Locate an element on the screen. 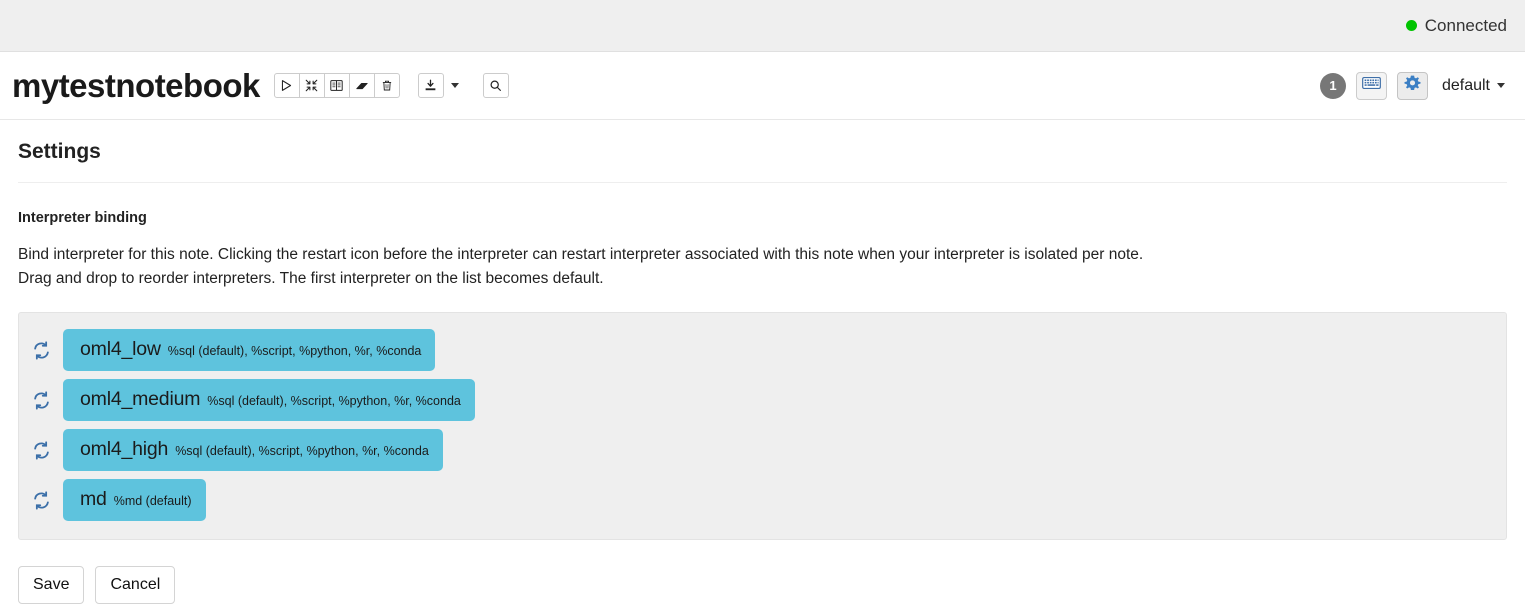 This screenshot has height=613, width=1525. search-code-button is located at coordinates (495, 85).